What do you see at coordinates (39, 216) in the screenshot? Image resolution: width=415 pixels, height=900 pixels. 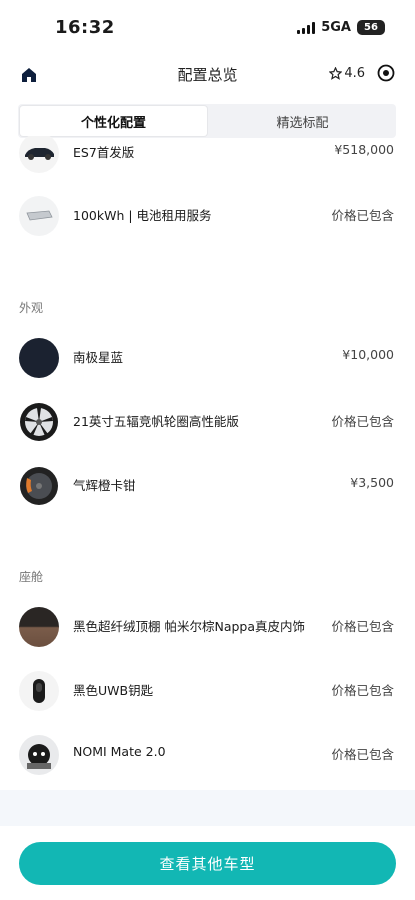 I see `battery-pack-thumbnail` at bounding box center [39, 216].